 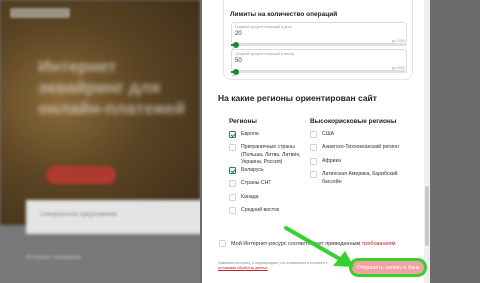 I want to click on regions-column-title: Регионы, so click(x=243, y=121).